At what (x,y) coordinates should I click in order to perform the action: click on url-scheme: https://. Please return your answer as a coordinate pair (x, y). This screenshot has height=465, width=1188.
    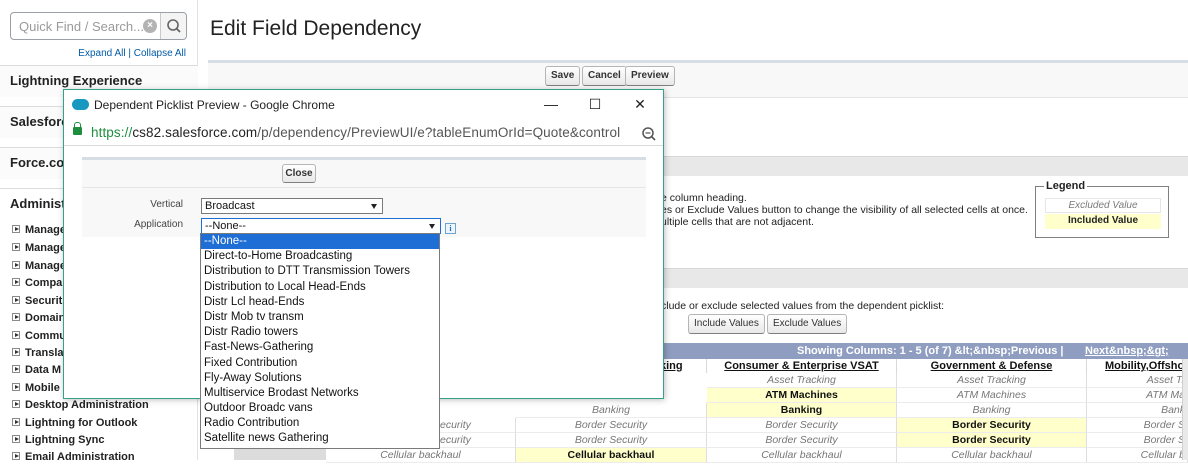
    Looking at the image, I should click on (112, 132).